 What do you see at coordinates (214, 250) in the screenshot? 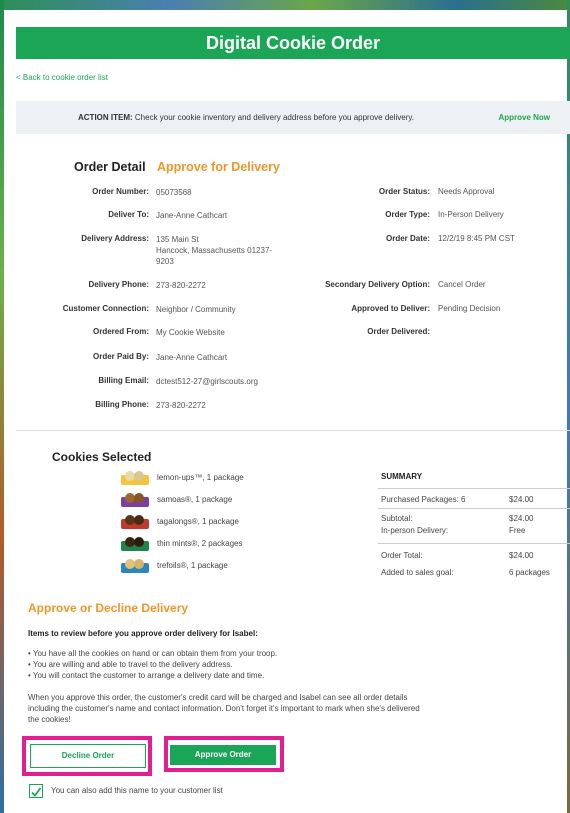
I see `address-line-2: Hancock, Massachusetts 01237-` at bounding box center [214, 250].